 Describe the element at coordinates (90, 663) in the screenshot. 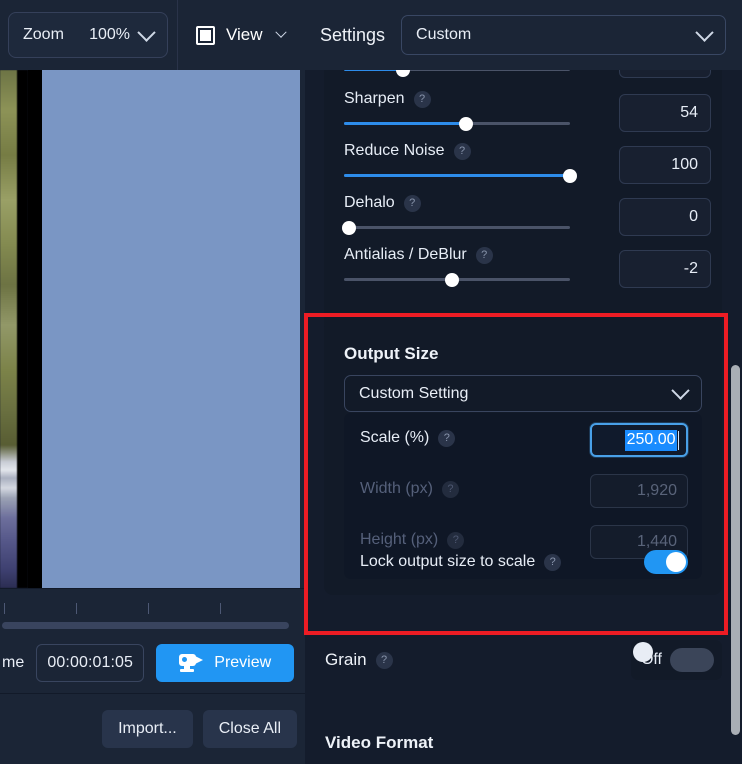

I see `timecode-input: 00:00:01:05` at that location.